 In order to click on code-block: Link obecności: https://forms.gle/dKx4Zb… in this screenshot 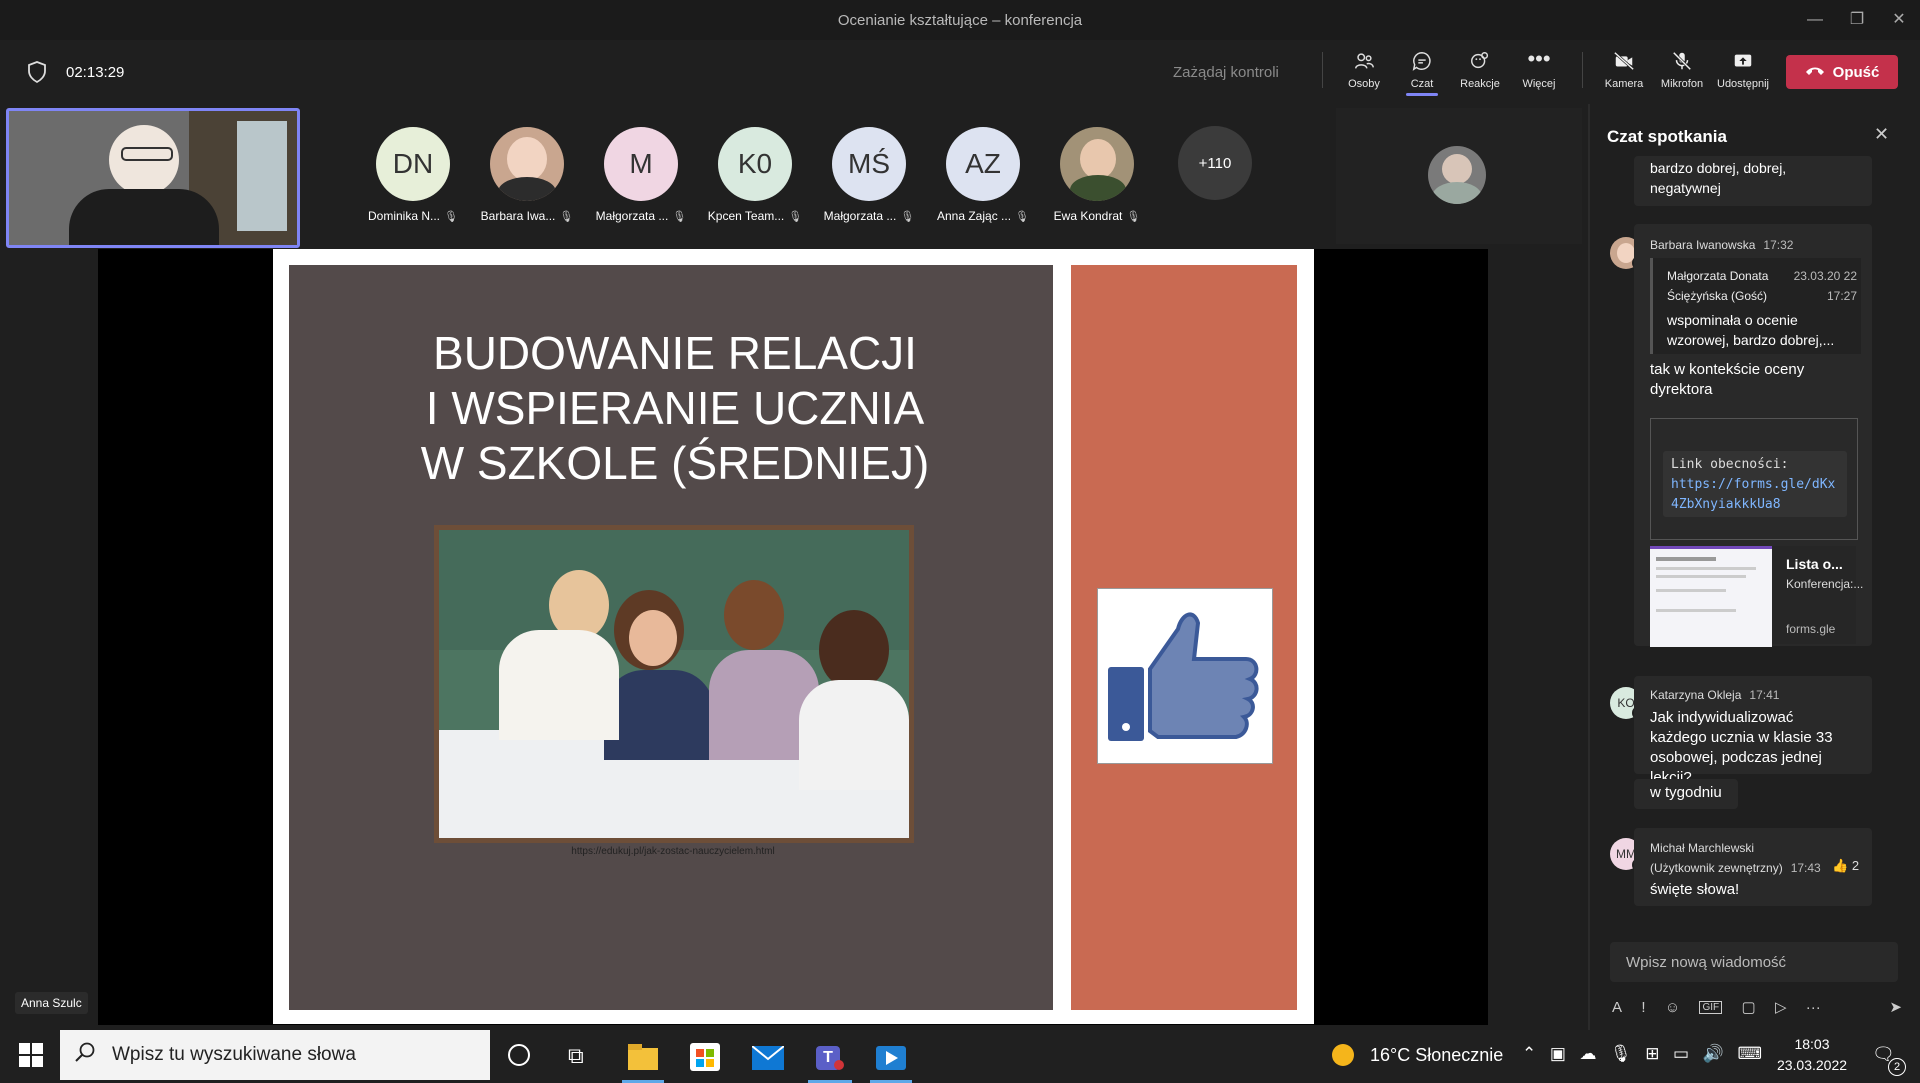, I will do `click(1754, 479)`.